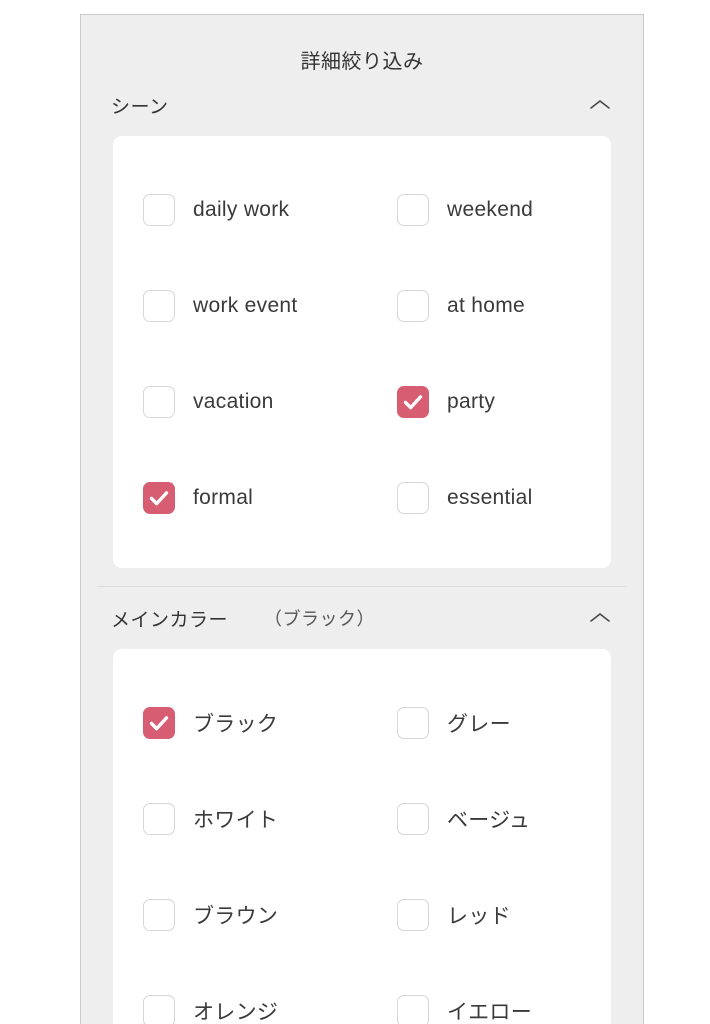 The image size is (710, 1024). Describe the element at coordinates (489, 993) in the screenshot. I see `option-main-color-7: イエロー` at that location.